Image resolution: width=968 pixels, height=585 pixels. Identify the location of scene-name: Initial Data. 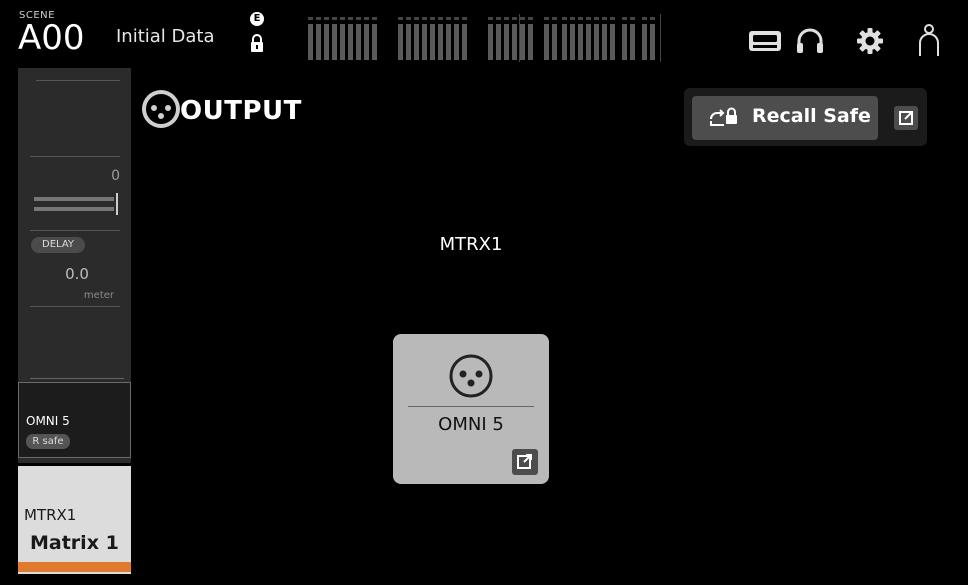
(165, 36).